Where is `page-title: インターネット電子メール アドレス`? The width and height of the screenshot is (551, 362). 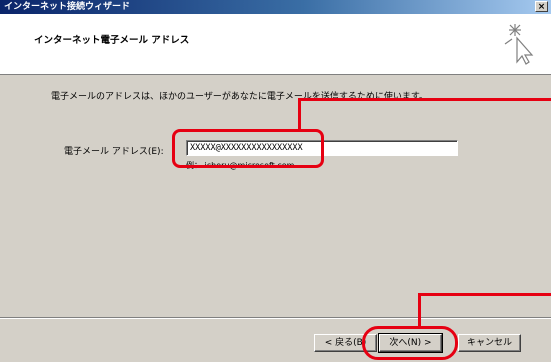
page-title: インターネット電子メール アドレス is located at coordinates (112, 40).